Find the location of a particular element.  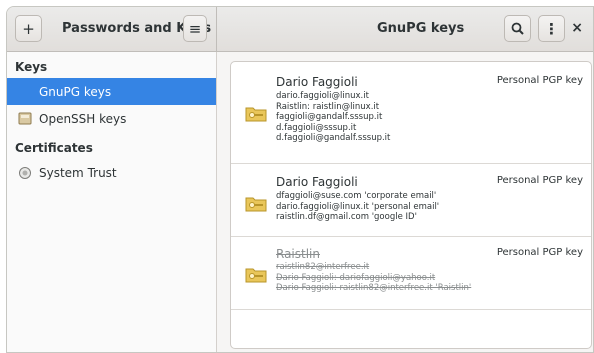

sidebar-item-gnupg-keys: GnuPG keys is located at coordinates (111, 91).